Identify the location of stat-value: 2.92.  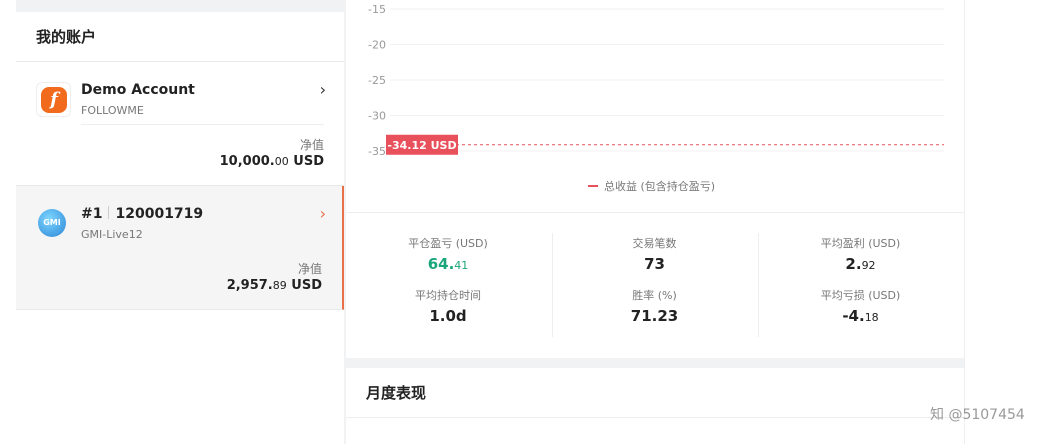
(860, 264).